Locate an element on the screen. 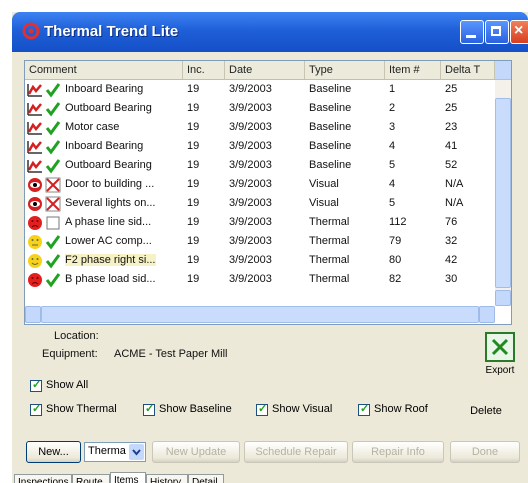 This screenshot has height=483, width=528. table-row: Motor case 19 3/9/2003 Baseline 3 23 is located at coordinates (260, 127).